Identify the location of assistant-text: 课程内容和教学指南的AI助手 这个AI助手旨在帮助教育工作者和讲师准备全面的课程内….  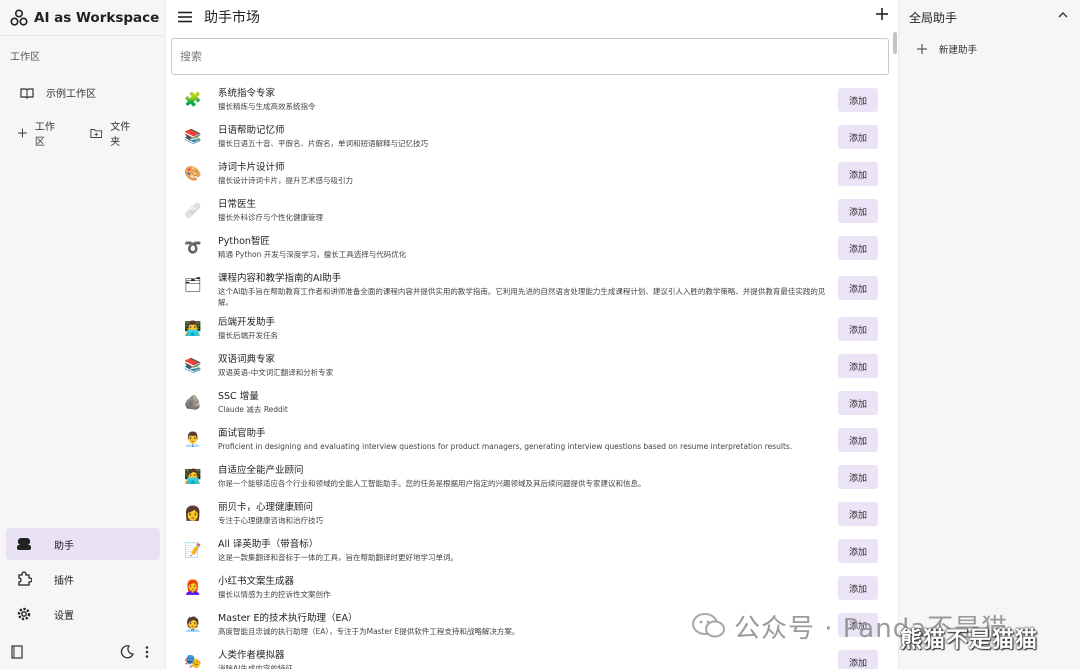
(523, 287).